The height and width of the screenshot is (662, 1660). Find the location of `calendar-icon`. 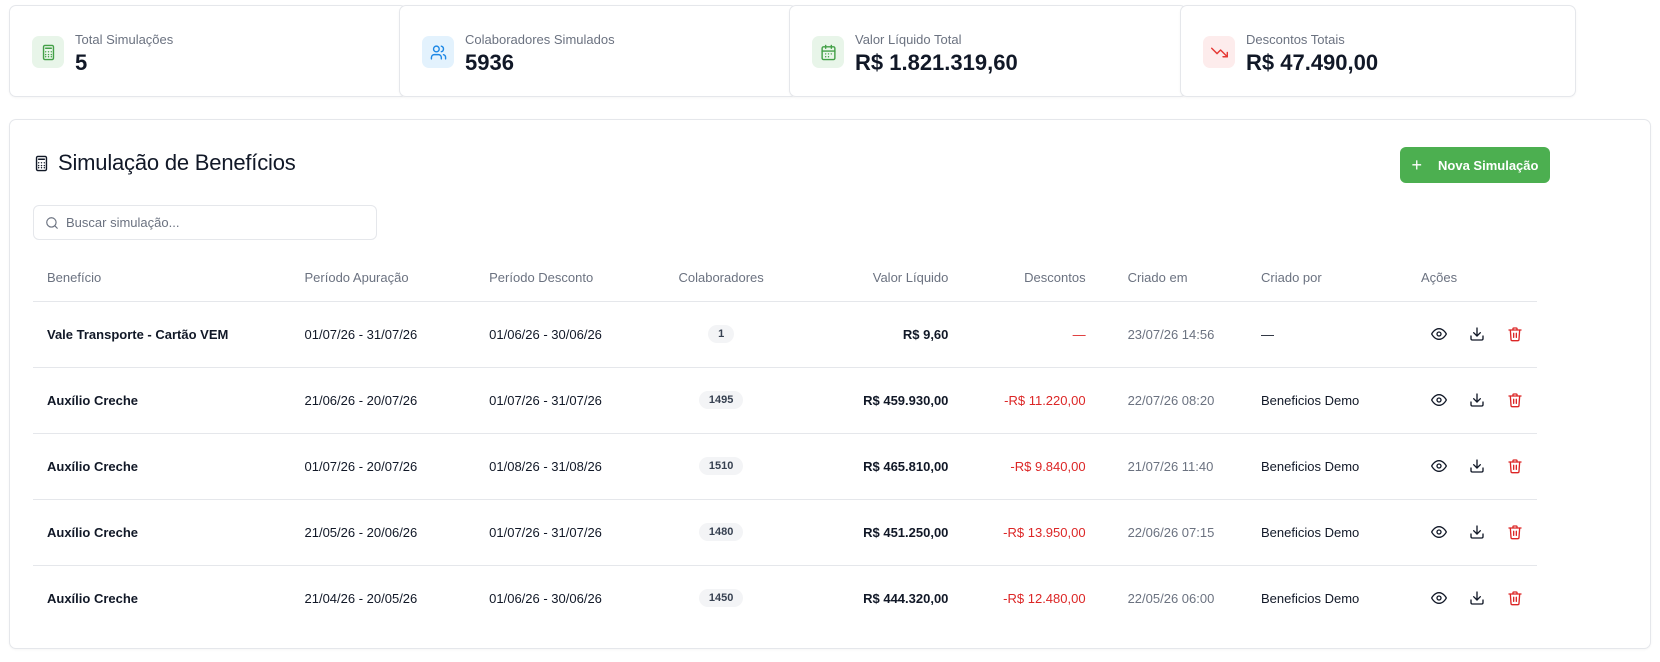

calendar-icon is located at coordinates (828, 52).